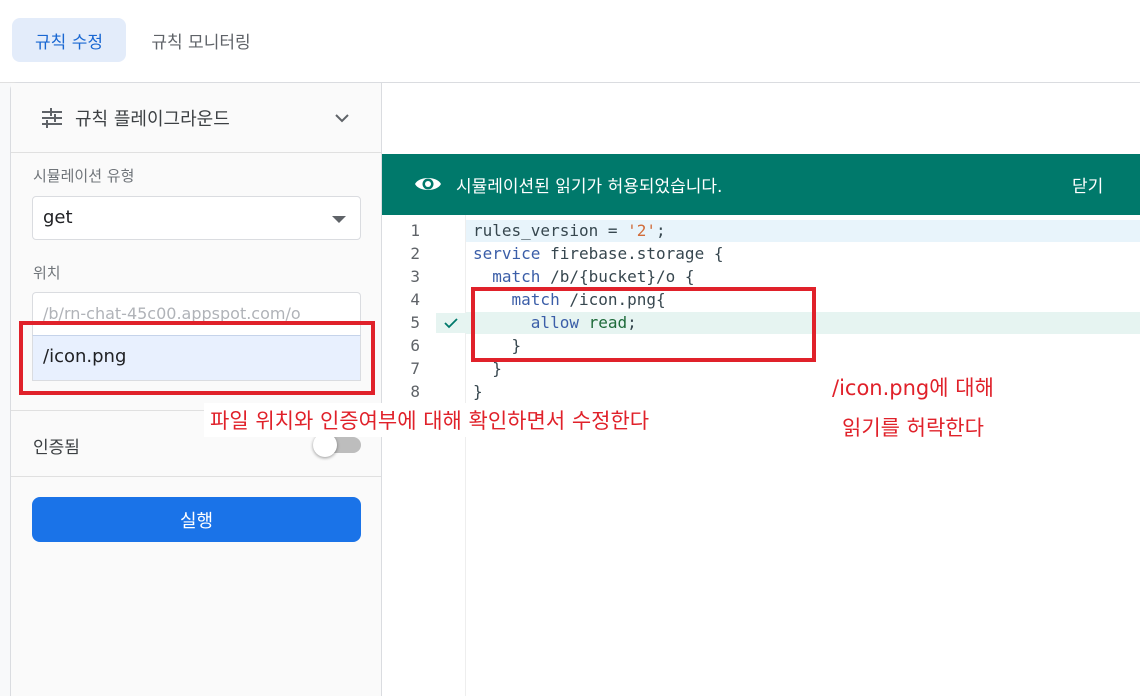 The height and width of the screenshot is (696, 1140). Describe the element at coordinates (1087, 184) in the screenshot. I see `close-button: 닫기` at that location.